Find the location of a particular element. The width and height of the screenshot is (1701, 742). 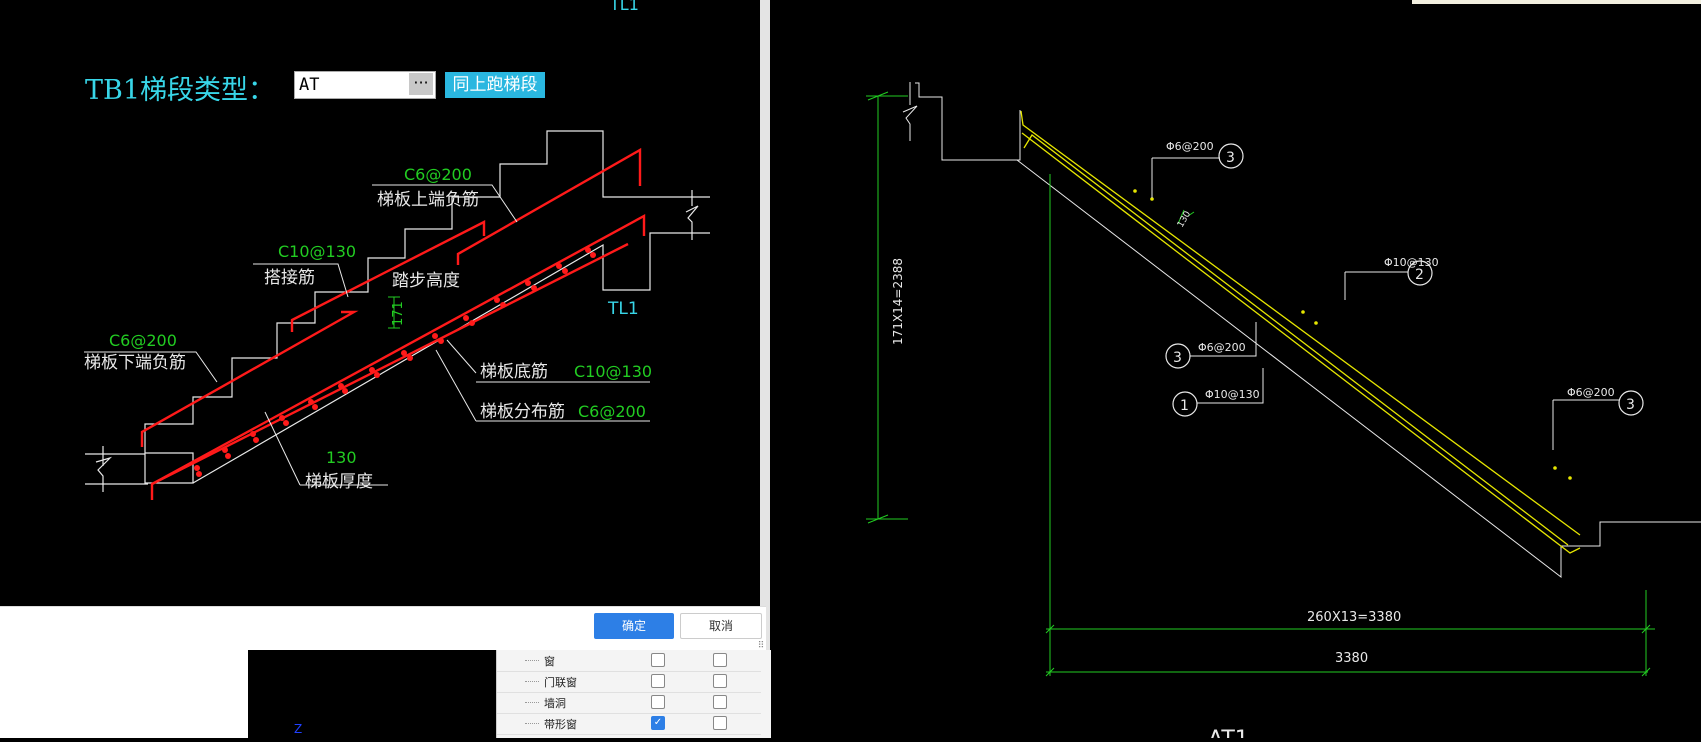

top-negative-rebar is located at coordinates (549, 206).